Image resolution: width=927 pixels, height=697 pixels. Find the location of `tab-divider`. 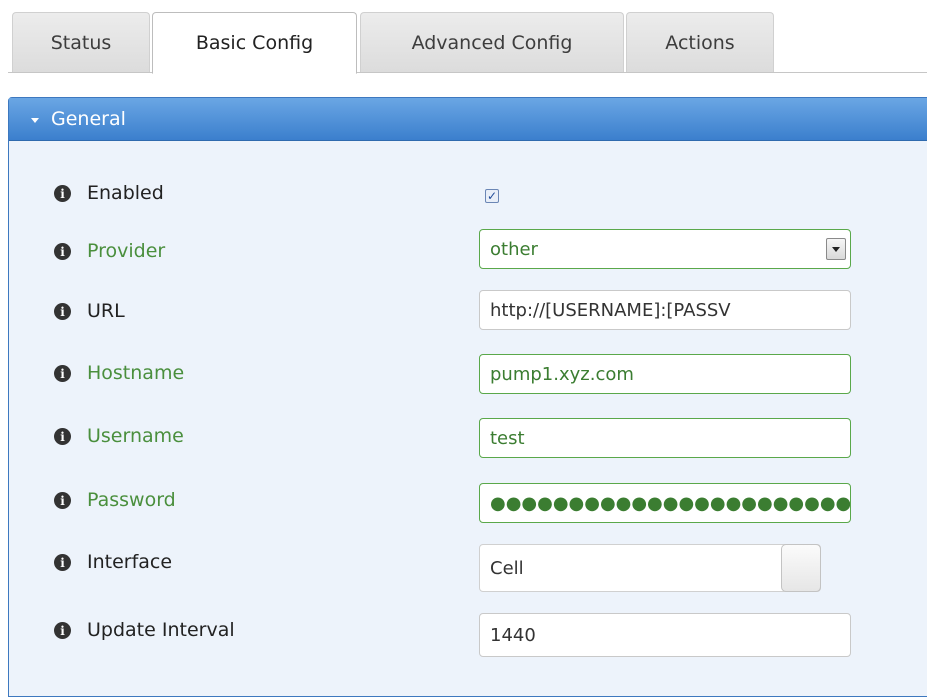

tab-divider is located at coordinates (467, 72).